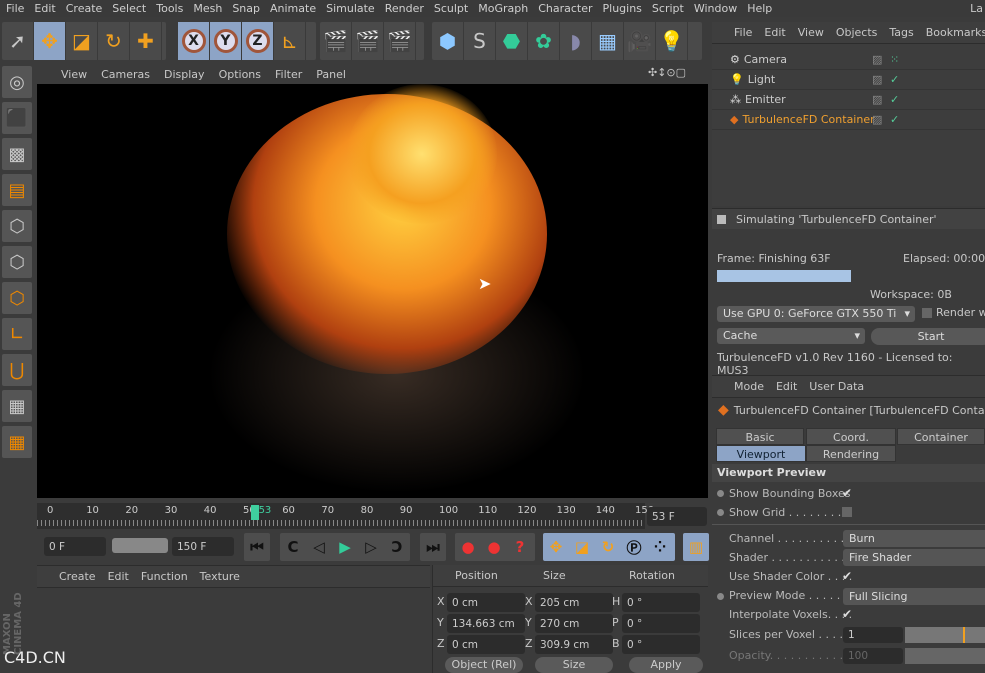  Describe the element at coordinates (914, 557) in the screenshot. I see `shader-dropdown: Fire Shader` at that location.